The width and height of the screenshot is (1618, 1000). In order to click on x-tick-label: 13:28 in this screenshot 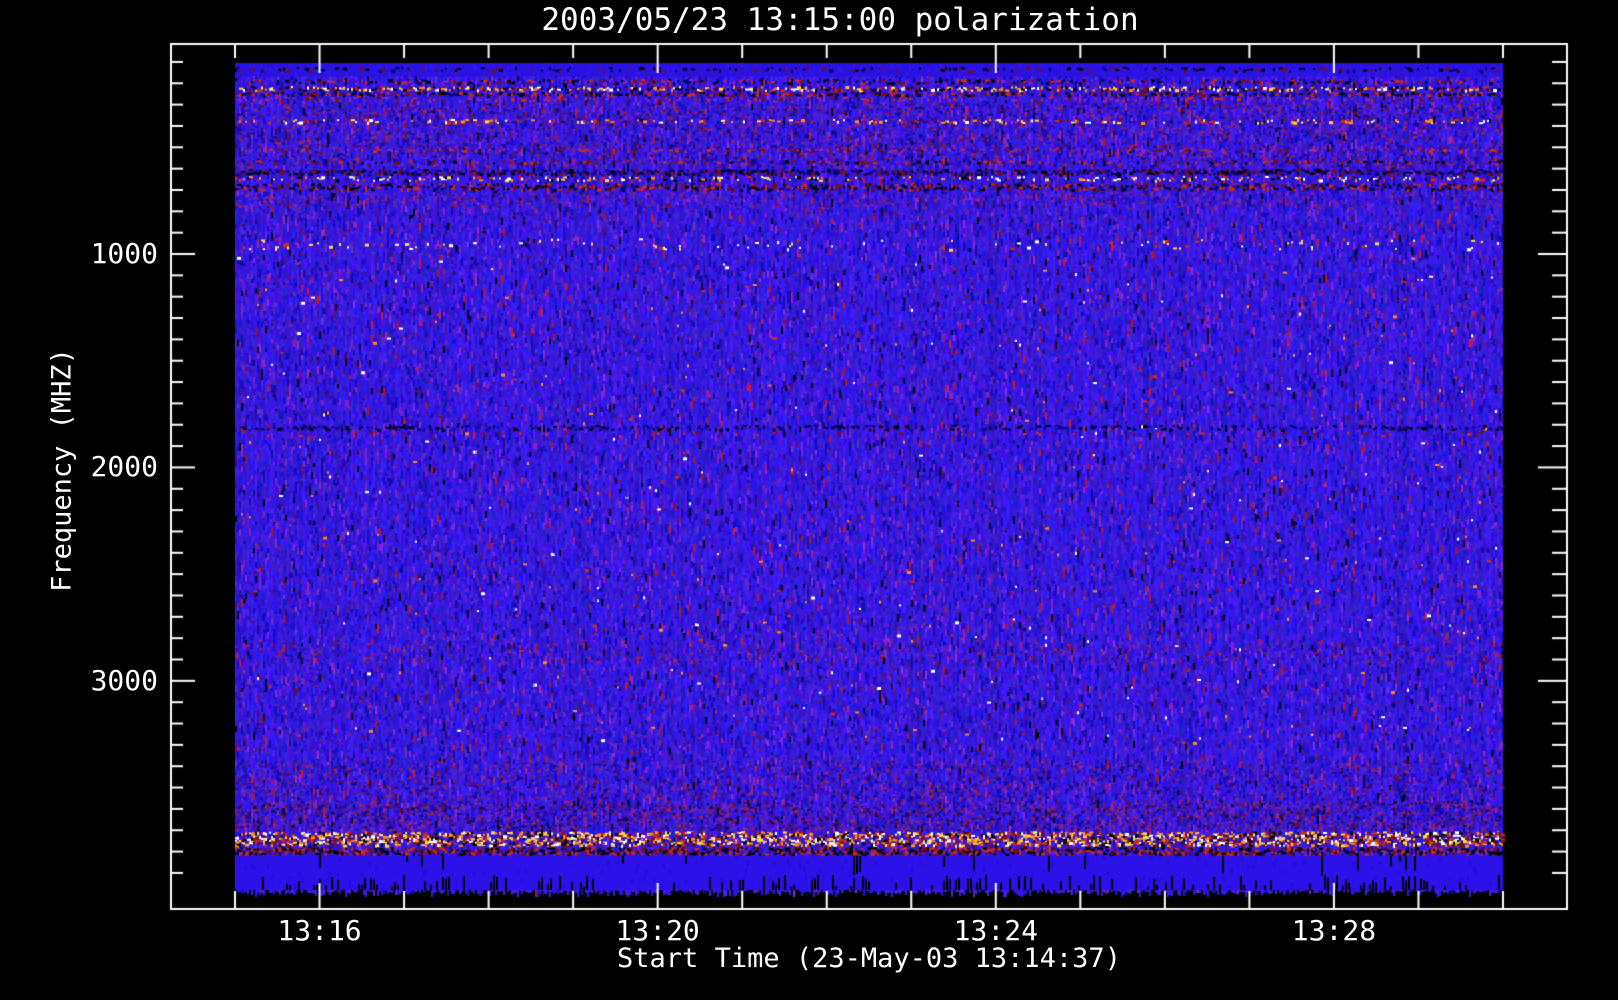, I will do `click(1334, 930)`.